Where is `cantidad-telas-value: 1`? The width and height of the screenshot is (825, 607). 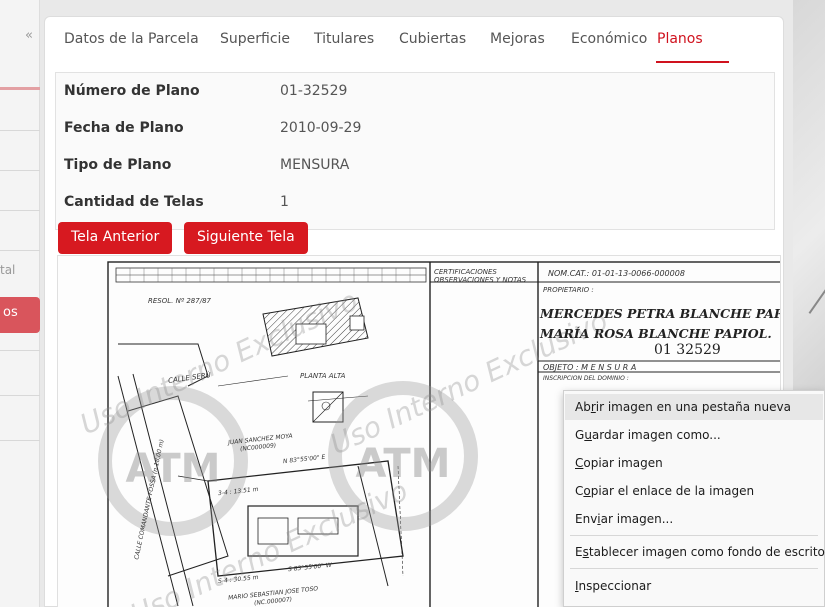 cantidad-telas-value: 1 is located at coordinates (284, 202).